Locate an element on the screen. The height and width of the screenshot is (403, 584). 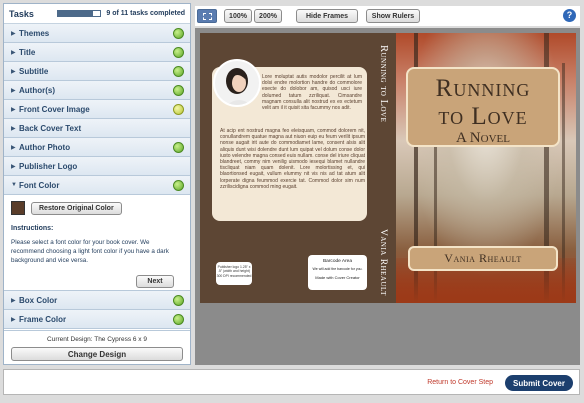
task-themes: ▶ Themes is located at coordinates (97, 33).